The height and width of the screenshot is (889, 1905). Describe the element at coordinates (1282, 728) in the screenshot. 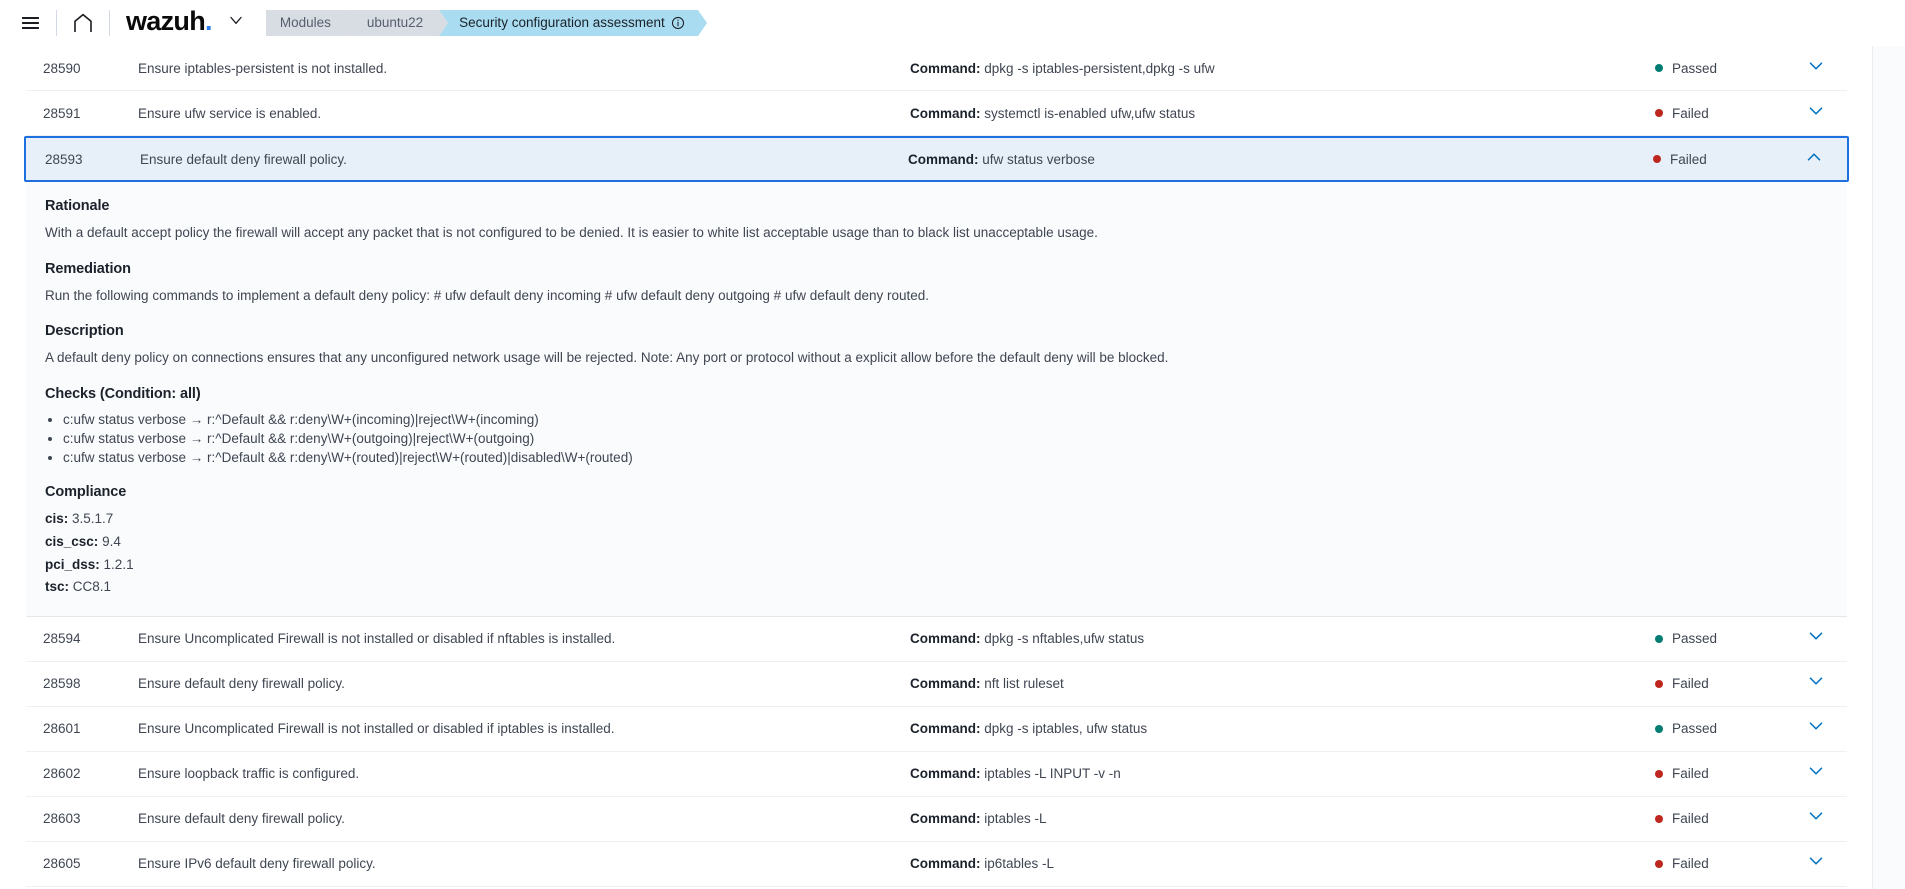

I see `row-command: Command: dpkg -s iptables, ufw status` at that location.